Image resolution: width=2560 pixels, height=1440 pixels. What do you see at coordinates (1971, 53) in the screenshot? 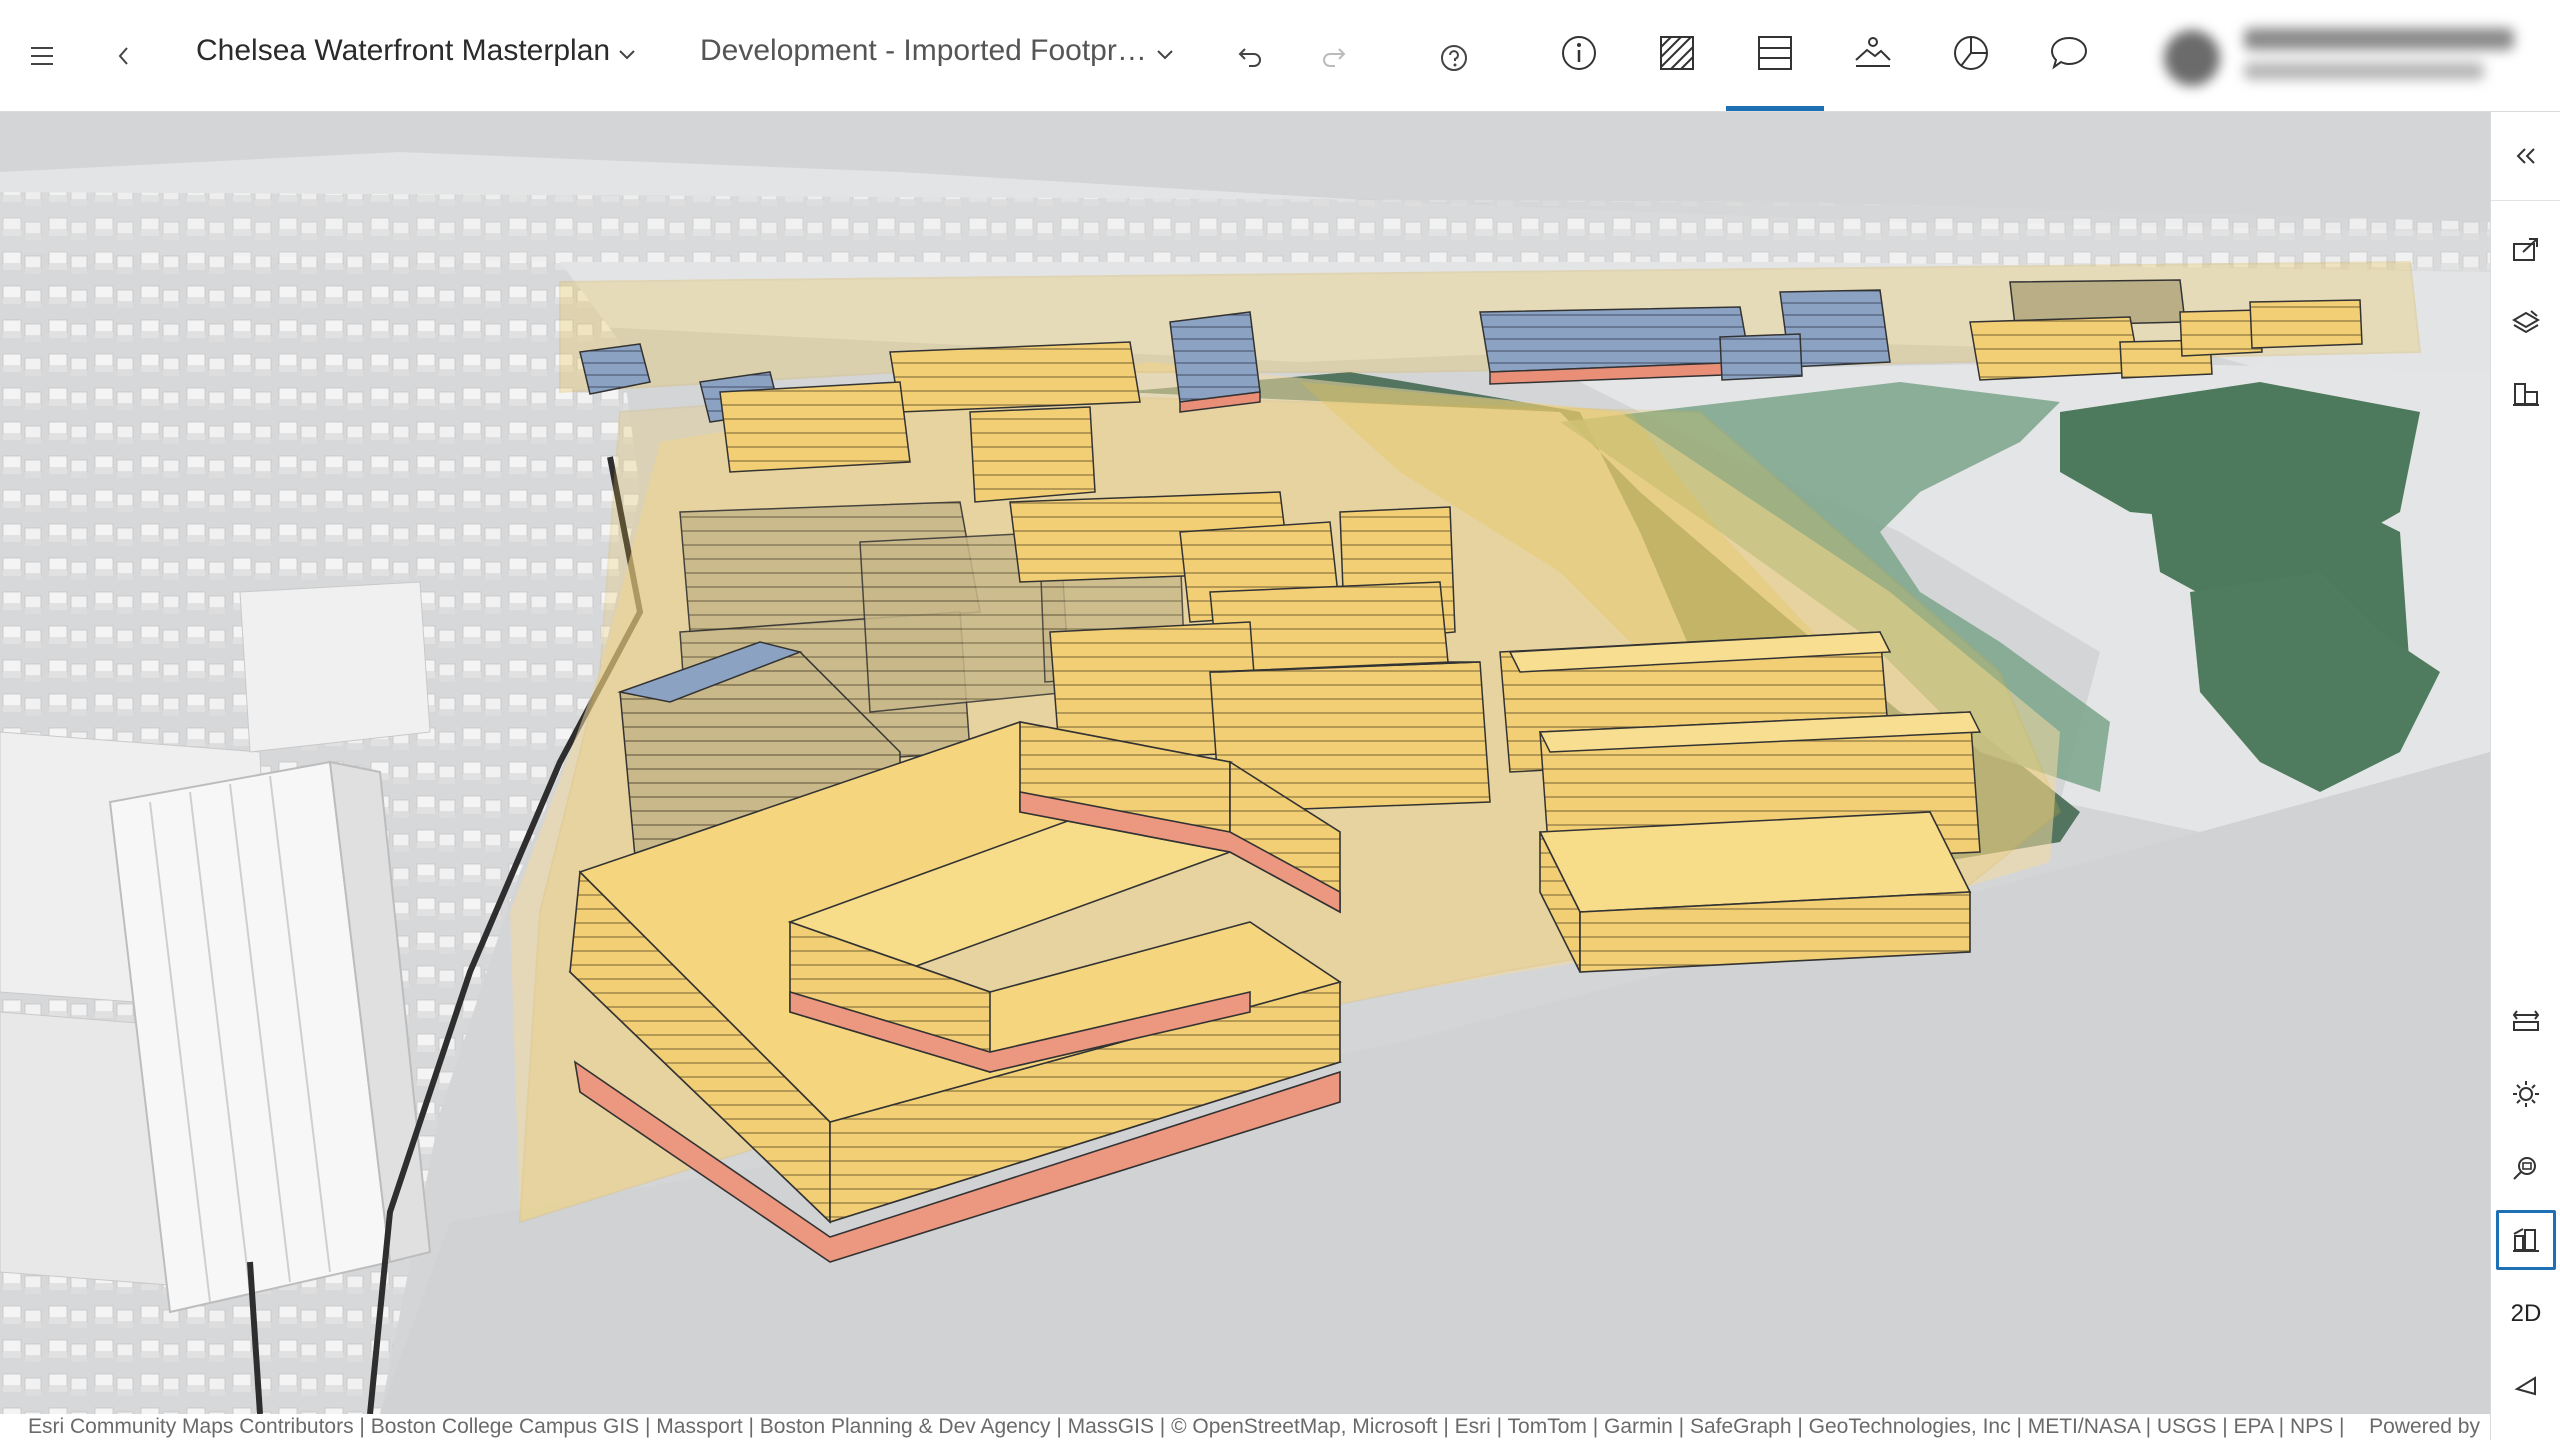
I see `chart-icon` at bounding box center [1971, 53].